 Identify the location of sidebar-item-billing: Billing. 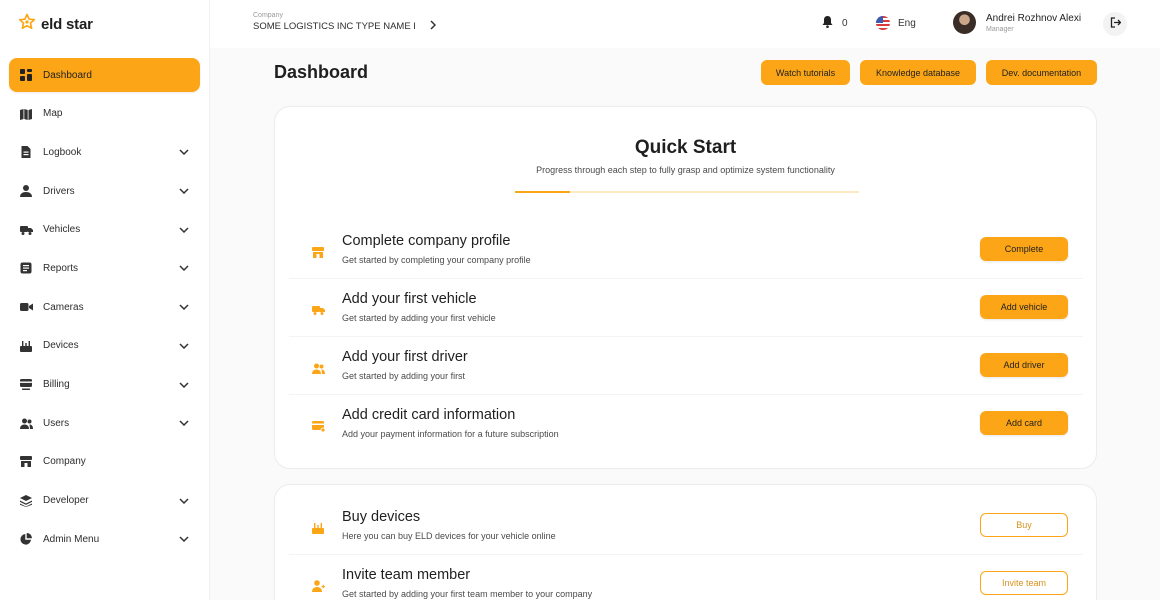
(104, 385).